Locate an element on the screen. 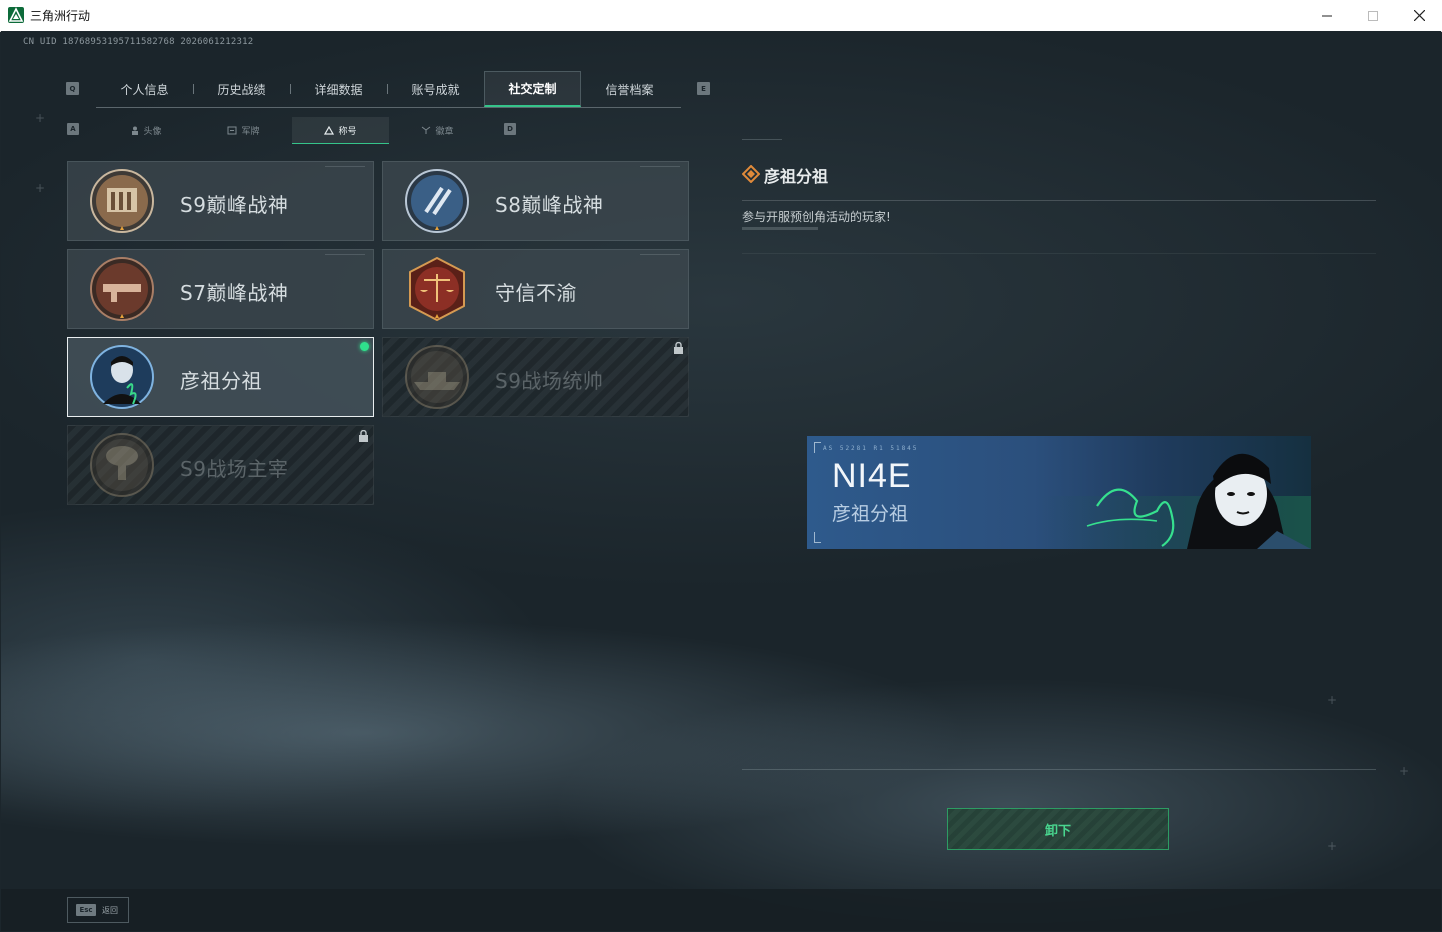 This screenshot has height=932, width=1442. detail-header: 彦祖分祖 is located at coordinates (1059, 182).